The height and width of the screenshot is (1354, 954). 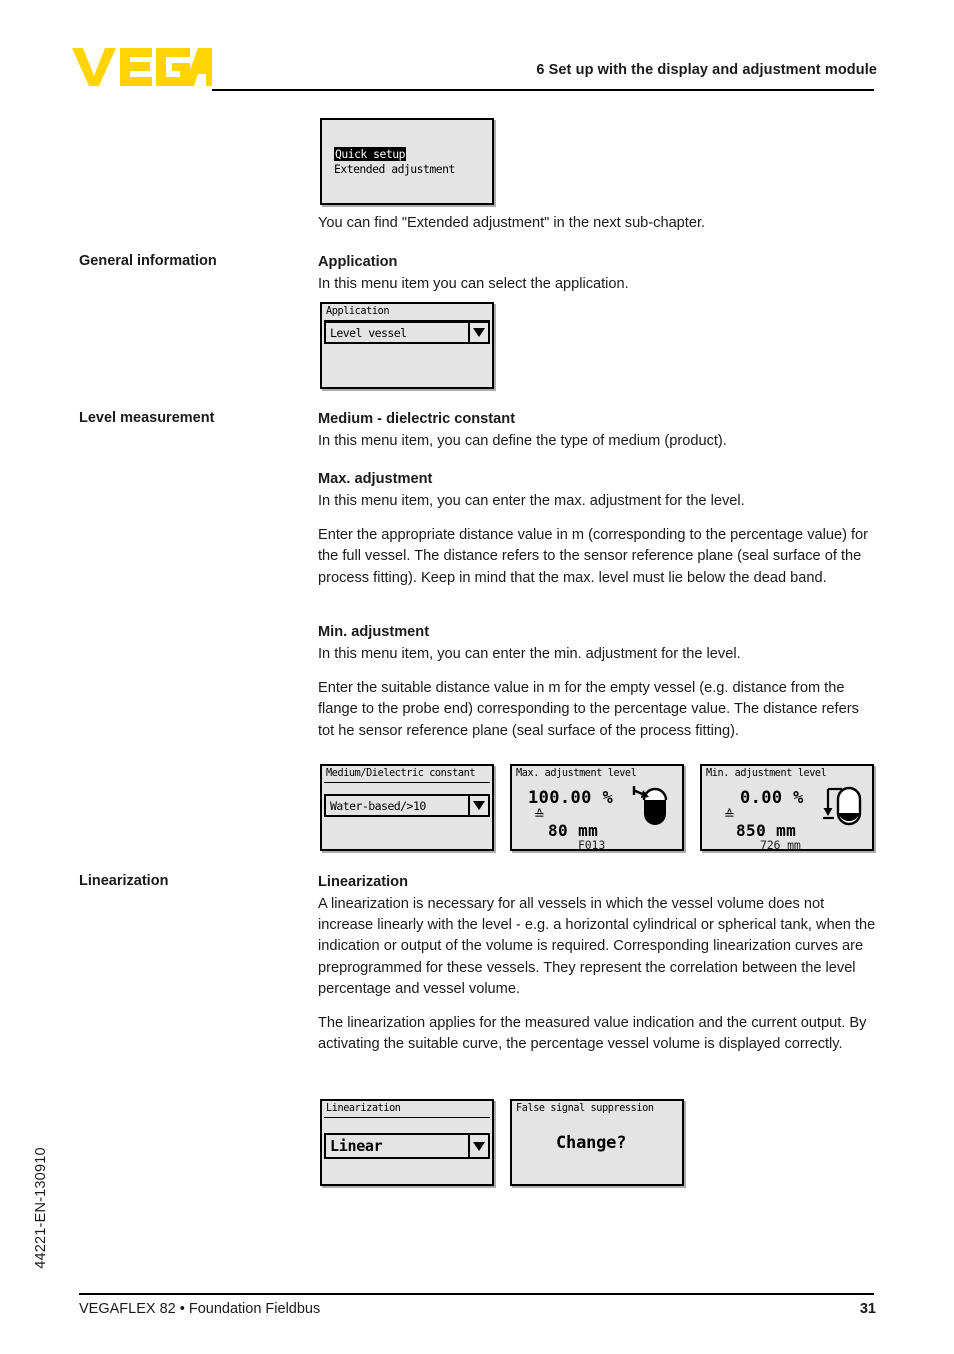 I want to click on header-divider, so click(x=543, y=90).